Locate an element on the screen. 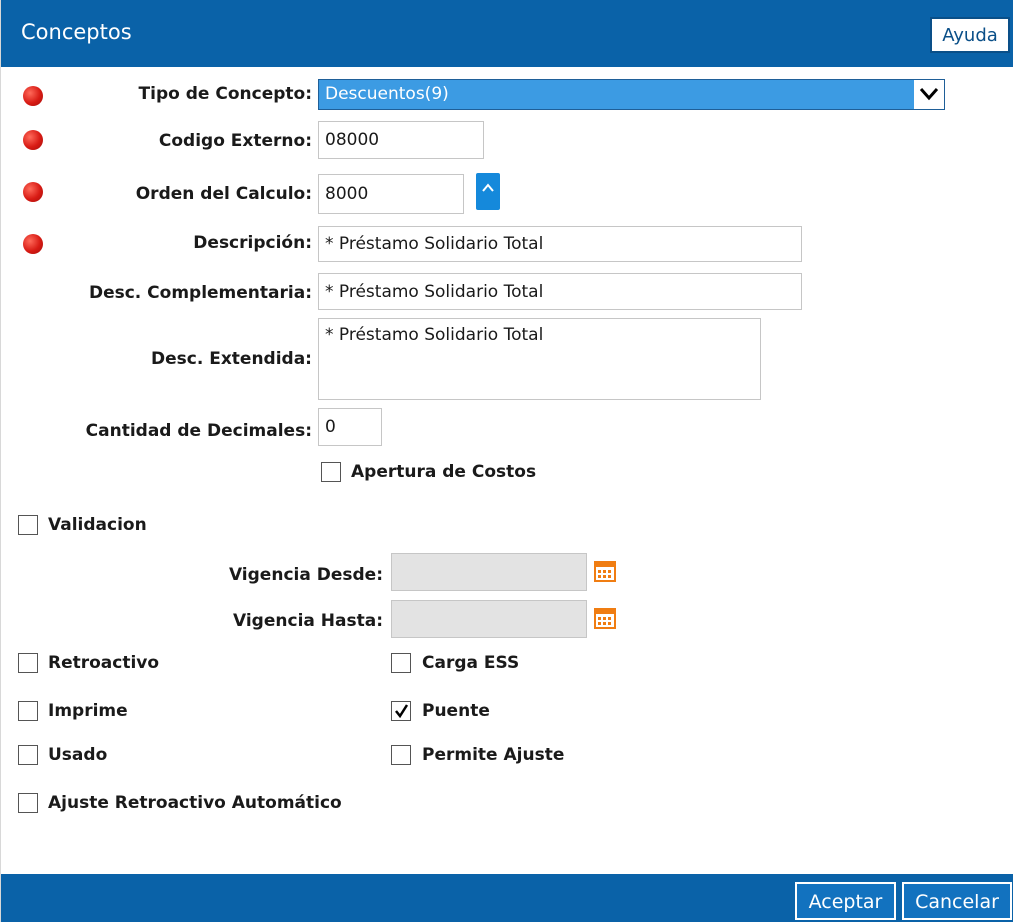 The height and width of the screenshot is (922, 1013). chevron-up-icon is located at coordinates (488, 187).